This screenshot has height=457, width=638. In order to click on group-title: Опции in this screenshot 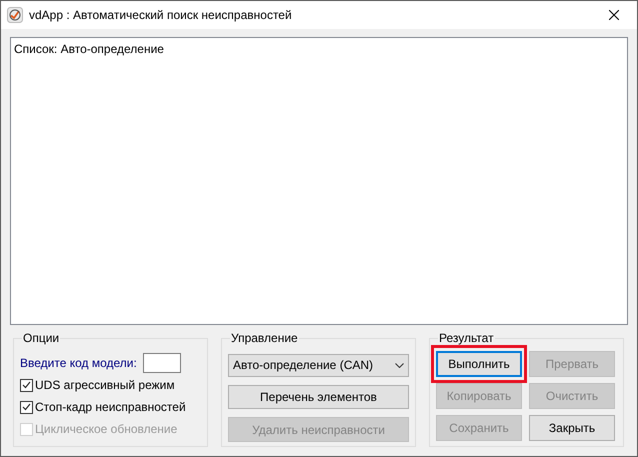, I will do `click(41, 338)`.